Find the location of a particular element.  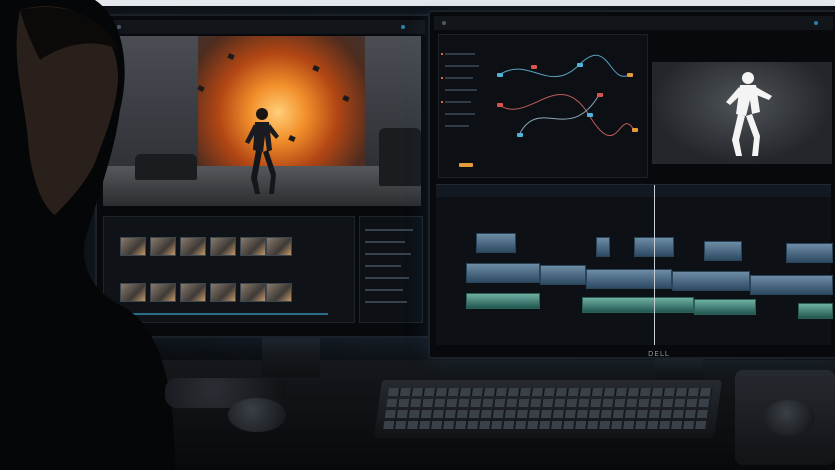

timeline-ruler is located at coordinates (633, 191).